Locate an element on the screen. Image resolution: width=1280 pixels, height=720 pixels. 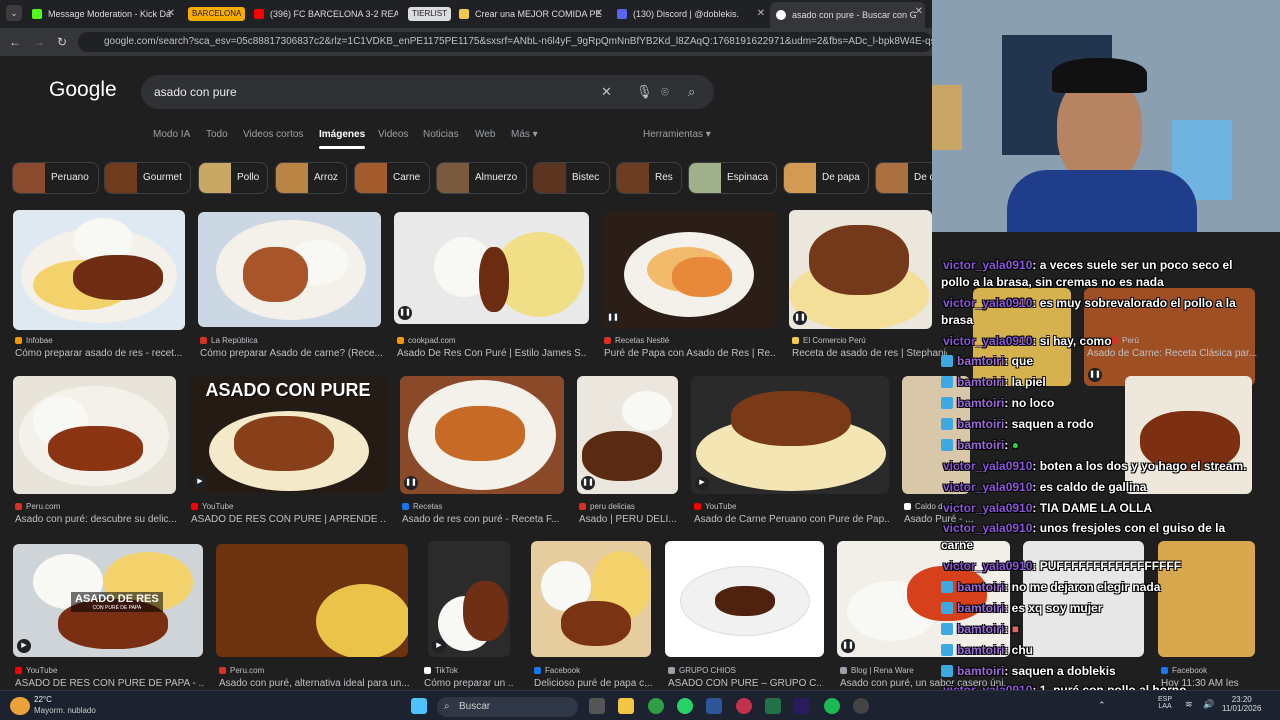
taskbar-search: ⌕ Buscar is located at coordinates (507, 707).